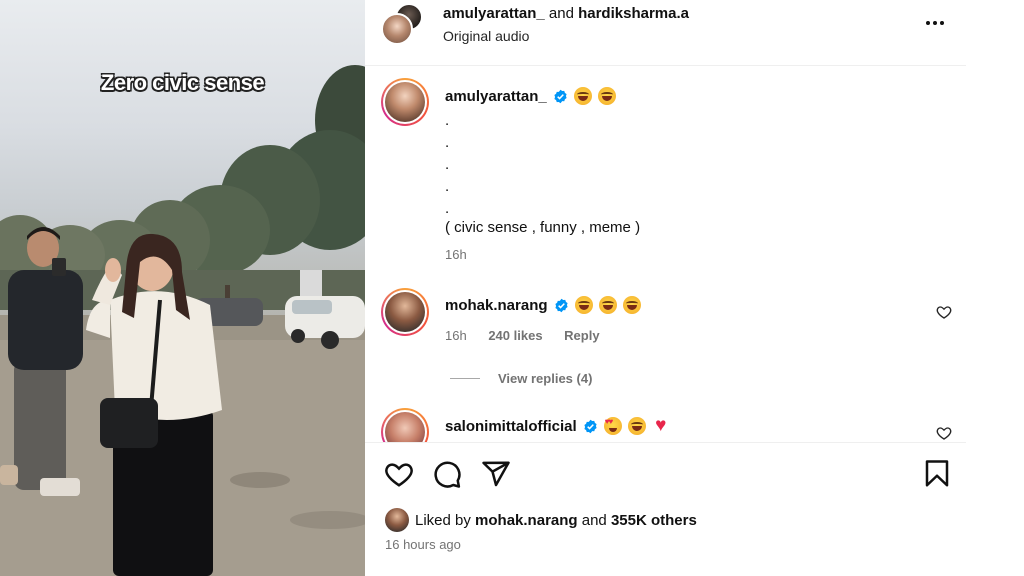 This screenshot has width=1024, height=576. I want to click on liked-by-conjunction: and, so click(594, 520).